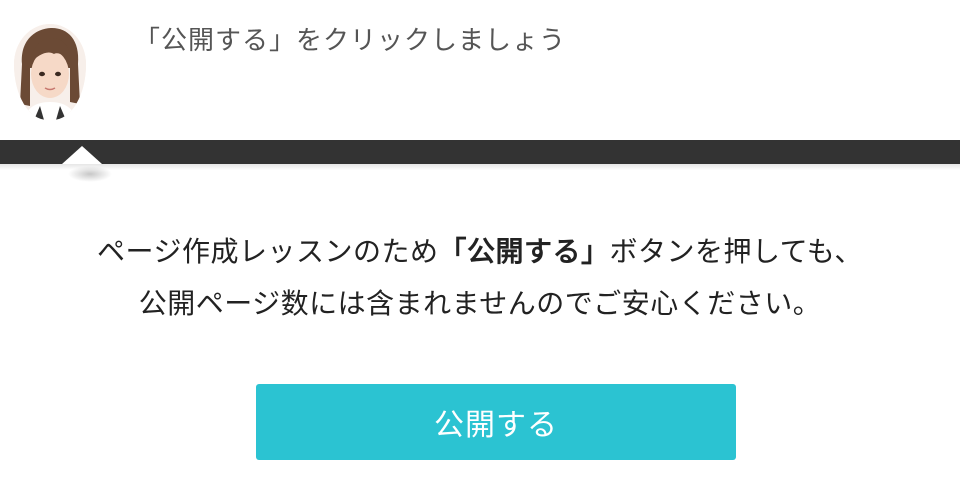 The width and height of the screenshot is (960, 492). Describe the element at coordinates (268, 251) in the screenshot. I see `message-line1-before: ページ作成レッスンのため` at that location.